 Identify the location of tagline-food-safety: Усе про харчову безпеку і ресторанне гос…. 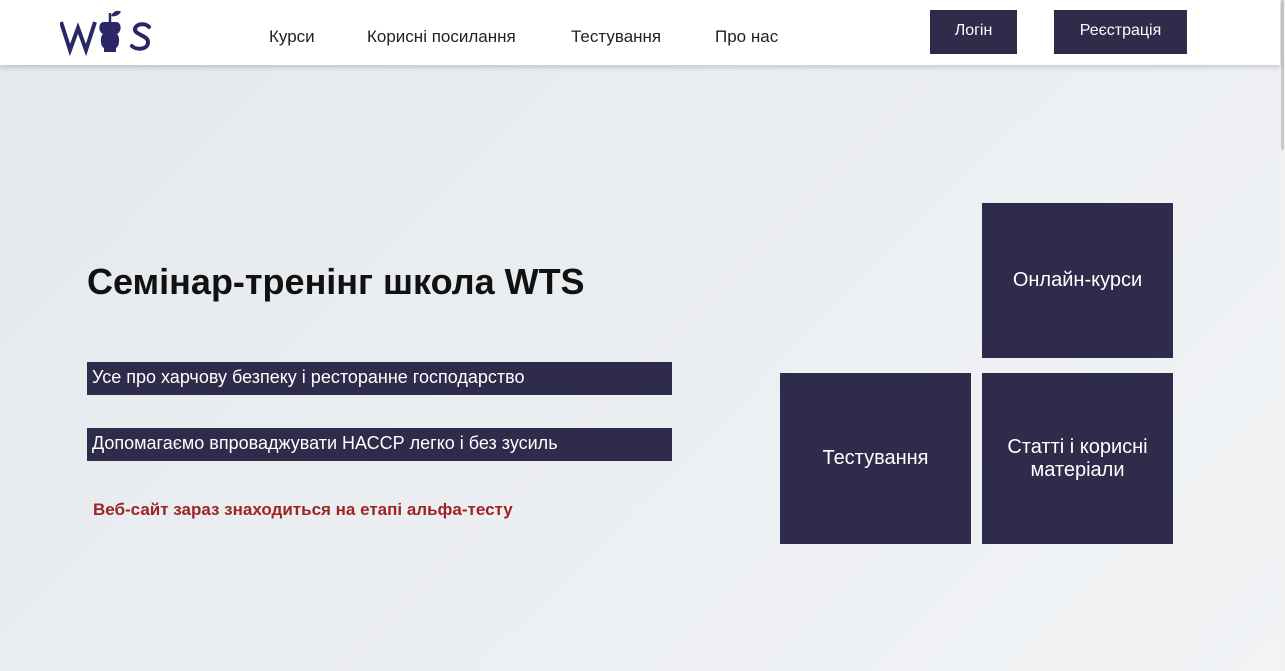
(379, 378).